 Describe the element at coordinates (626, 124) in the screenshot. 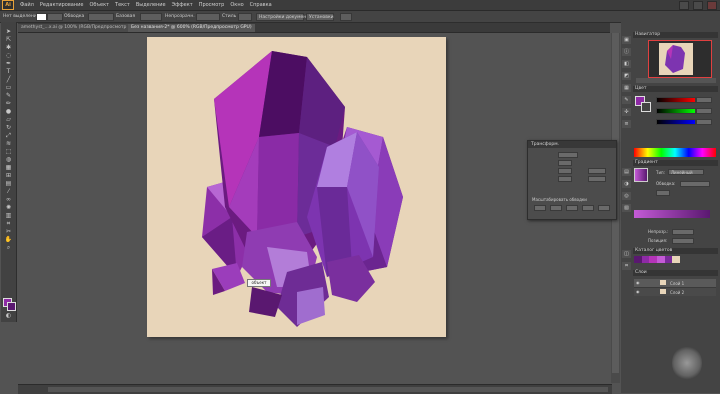

I see `stroke-panel-icon: ≡` at that location.